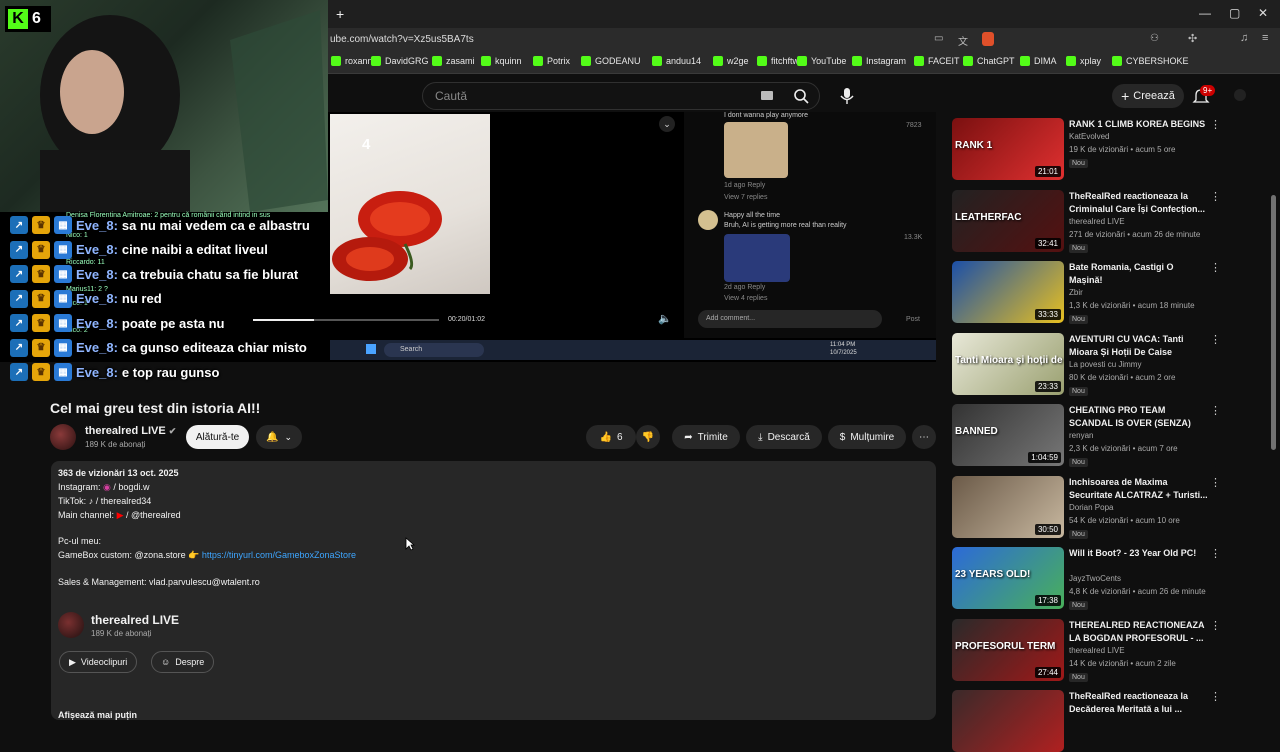 The width and height of the screenshot is (1280, 752). What do you see at coordinates (135, 620) in the screenshot?
I see `channel-name: therealred LIVE` at bounding box center [135, 620].